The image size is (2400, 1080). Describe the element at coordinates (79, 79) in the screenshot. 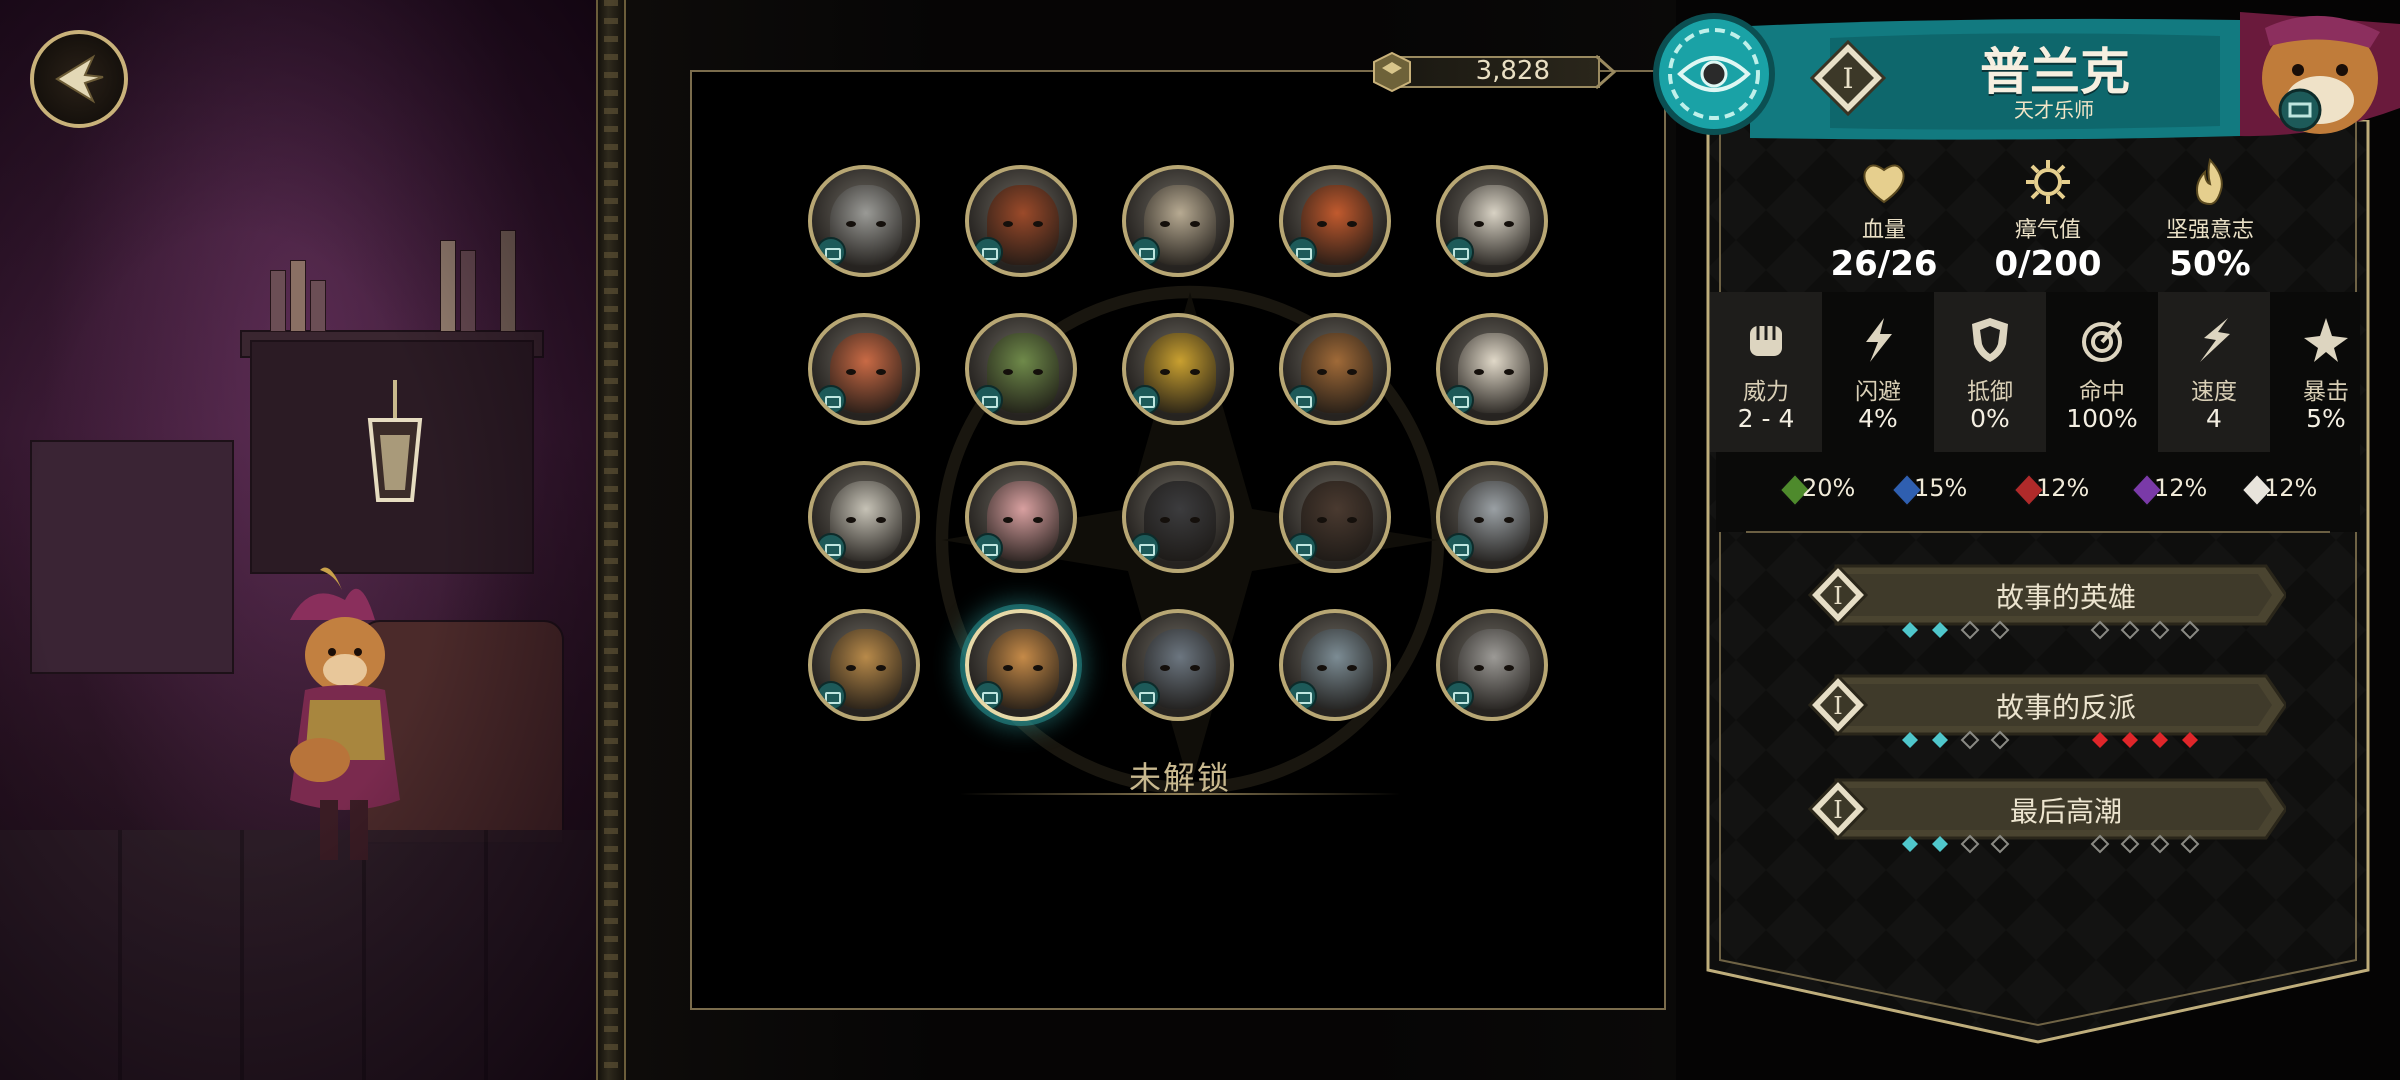

I see `back-button` at that location.